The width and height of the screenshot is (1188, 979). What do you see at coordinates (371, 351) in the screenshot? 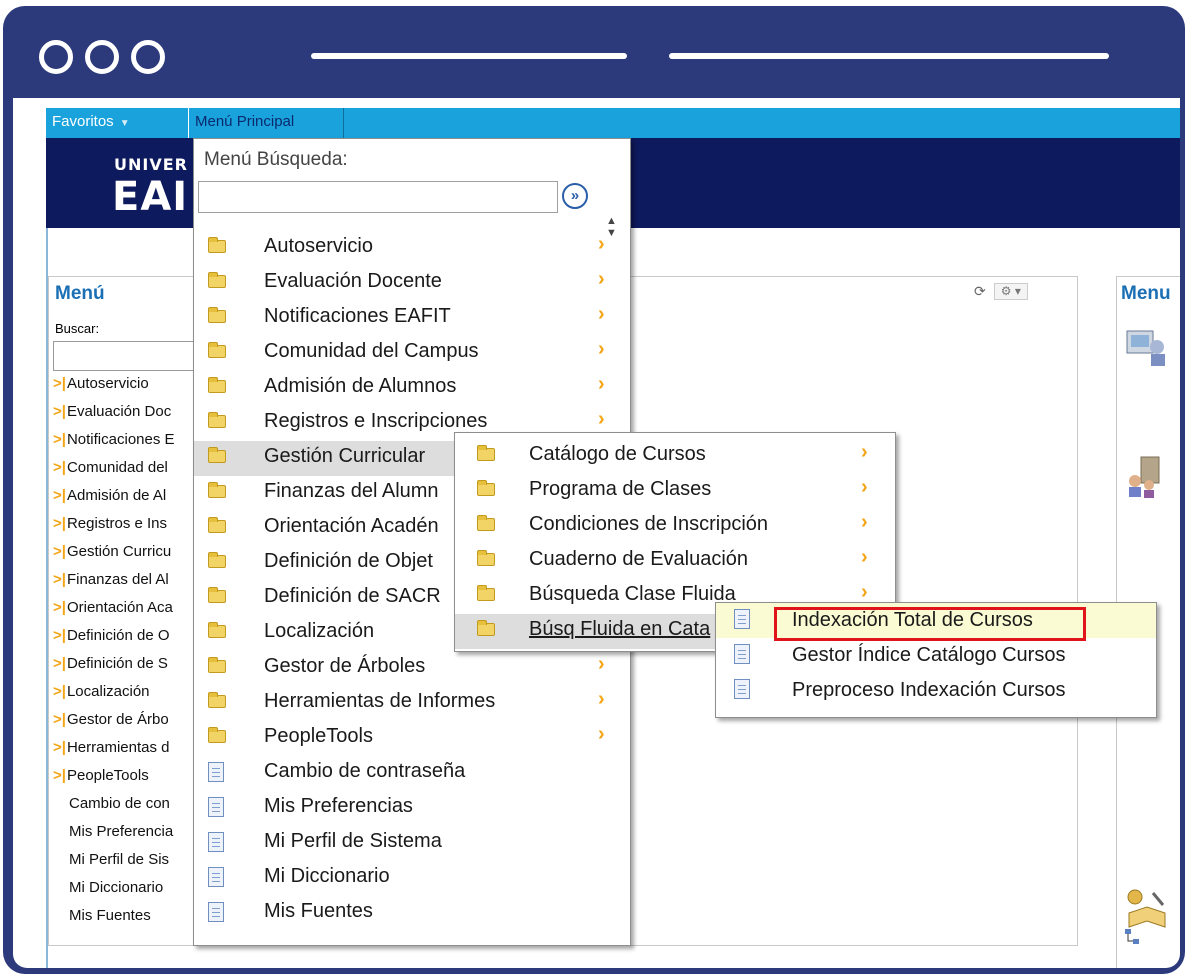
I see `menu-item-label: Comunidad del Campus` at bounding box center [371, 351].